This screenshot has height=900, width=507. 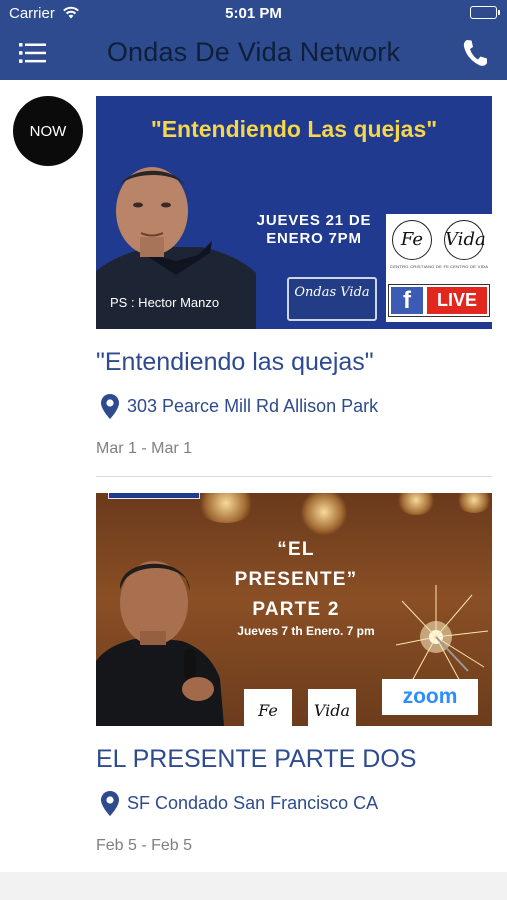 What do you see at coordinates (420, 266) in the screenshot?
I see `fe-logo-caption: CENTRO CRISTIANO DE FE` at bounding box center [420, 266].